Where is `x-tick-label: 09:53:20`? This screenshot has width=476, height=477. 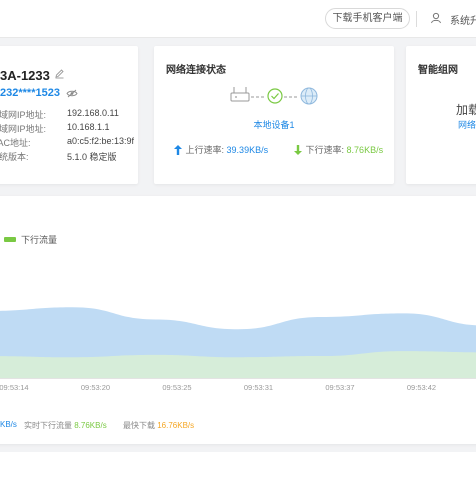 x-tick-label: 09:53:20 is located at coordinates (95, 387).